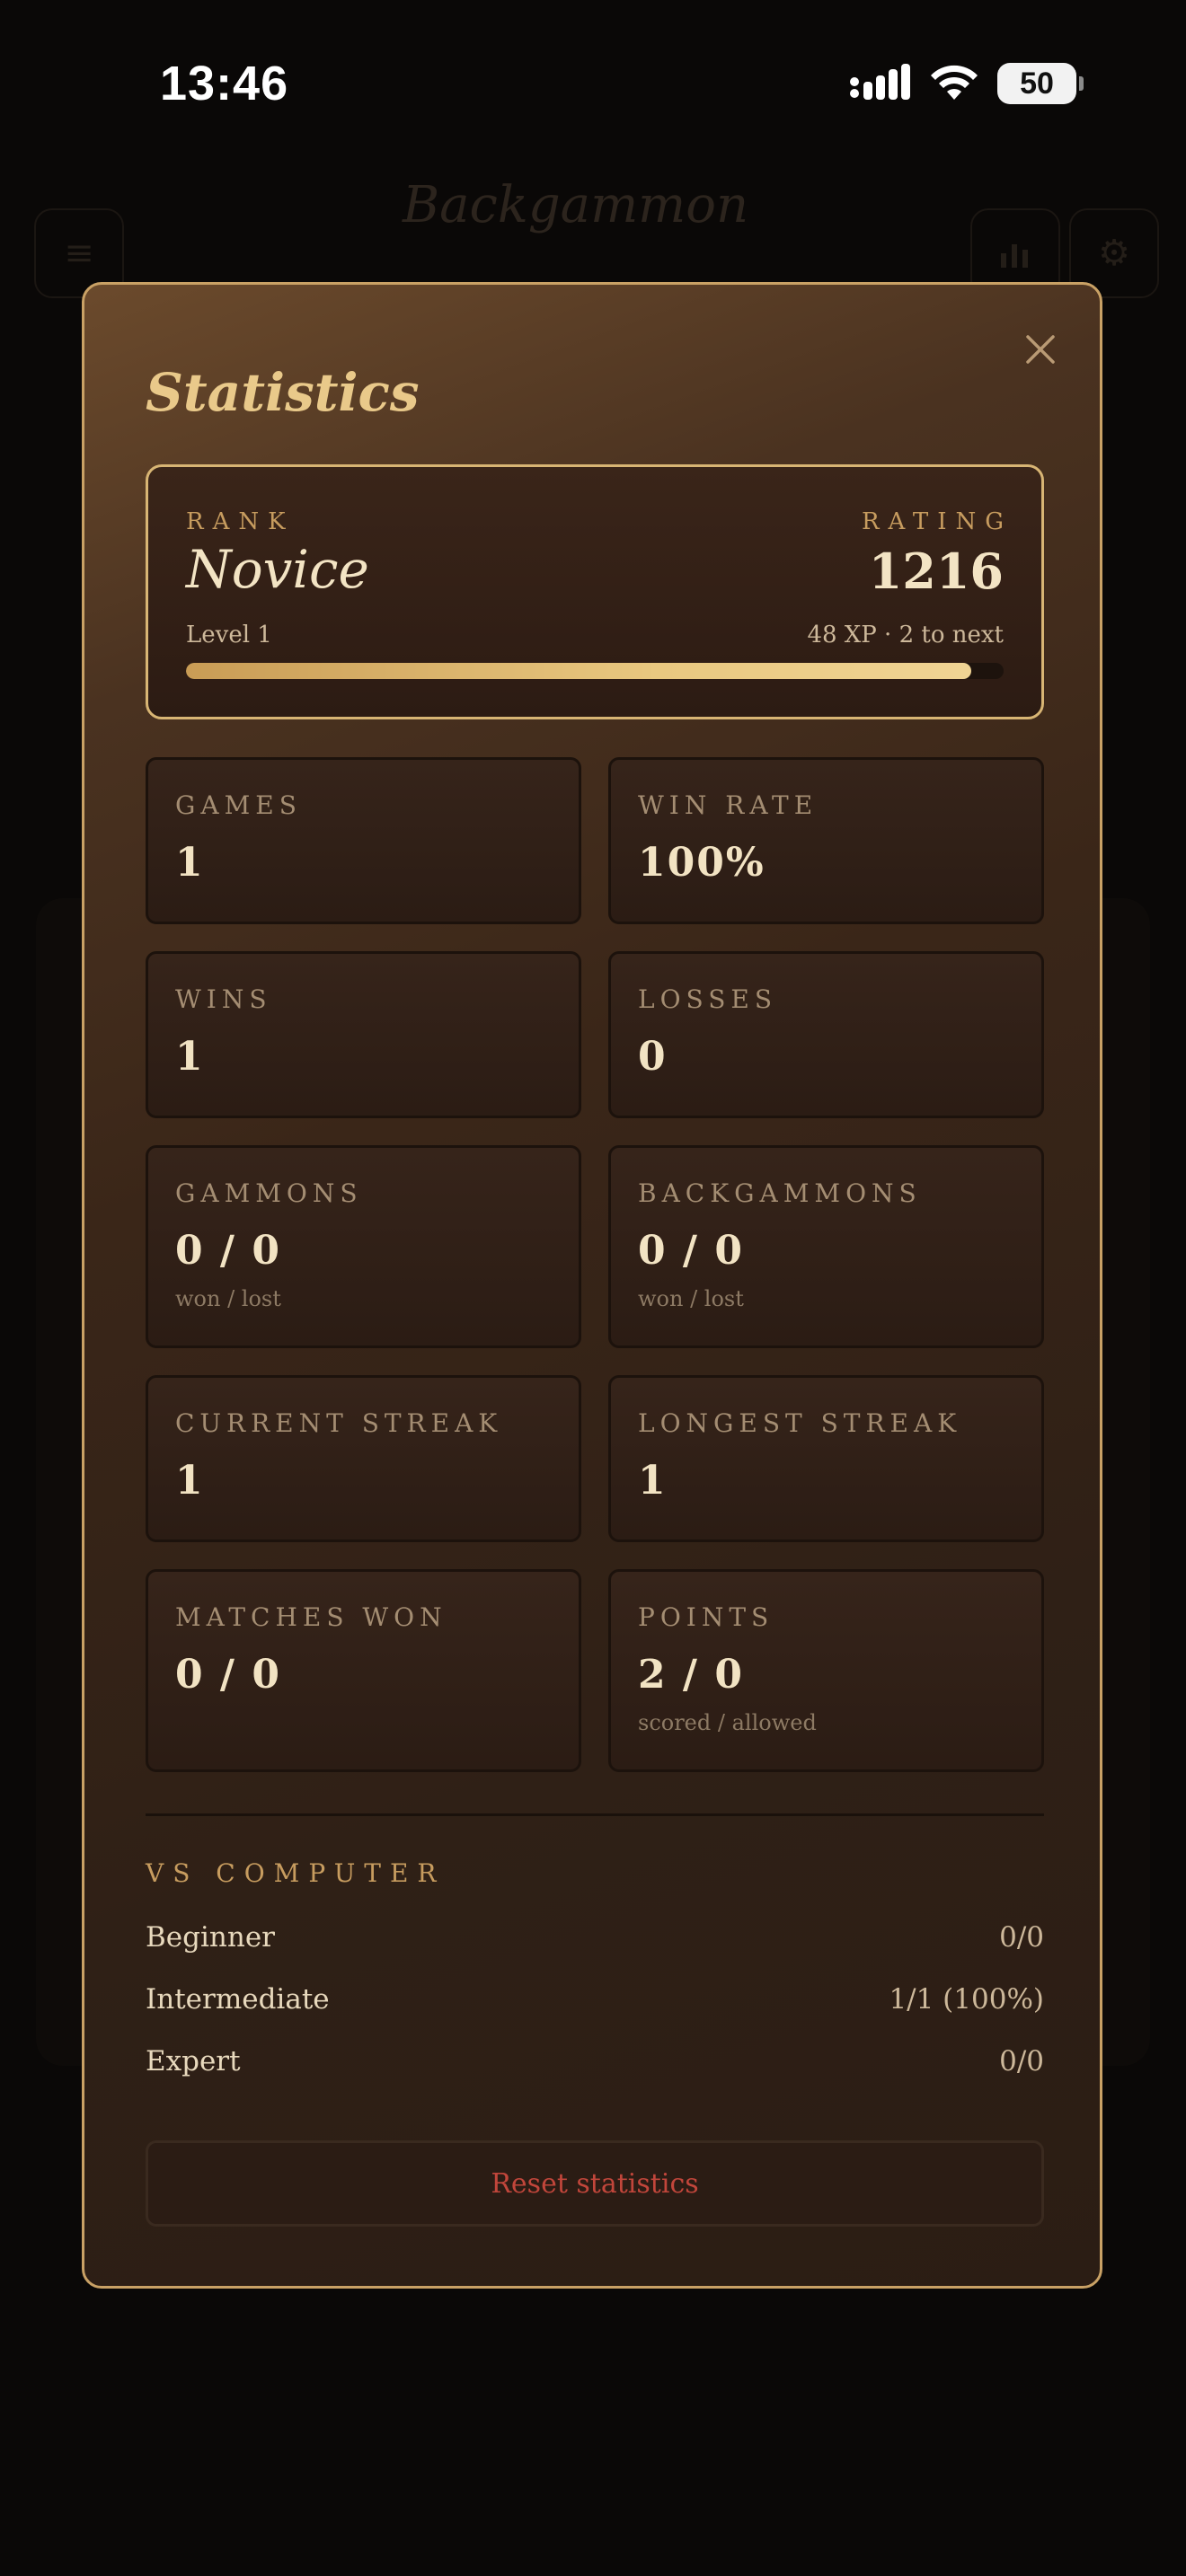  I want to click on vs-computer-label: VS COMPUTER, so click(296, 1873).